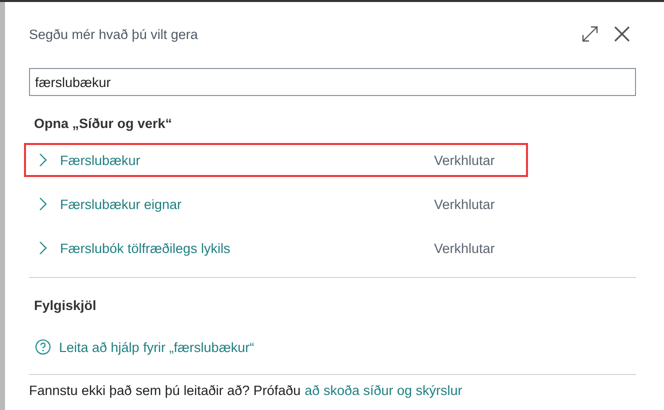 The image size is (664, 410). What do you see at coordinates (156, 347) in the screenshot?
I see `help-link: Leita að hjálp fyrir „færslubækur“` at bounding box center [156, 347].